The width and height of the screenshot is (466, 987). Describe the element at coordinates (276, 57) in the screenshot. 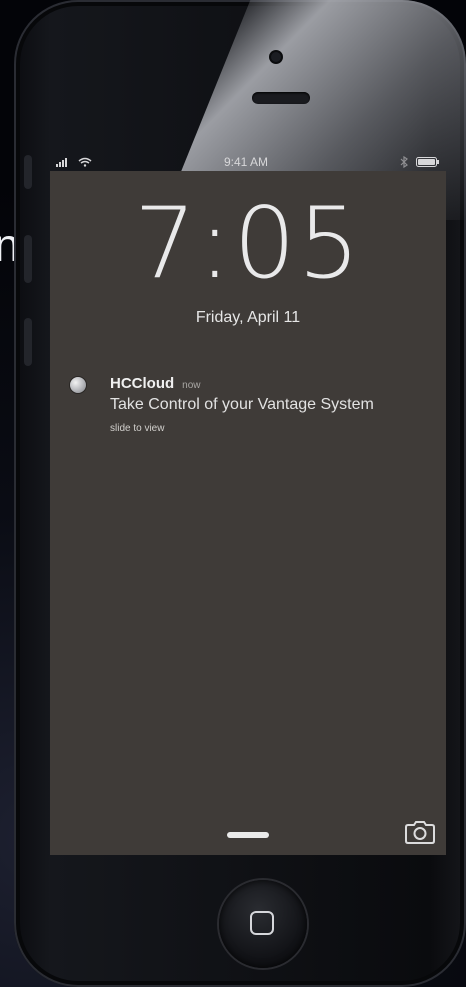

I see `front-camera` at that location.